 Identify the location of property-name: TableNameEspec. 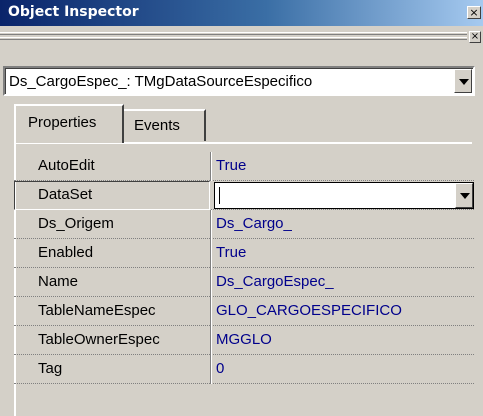
(97, 310).